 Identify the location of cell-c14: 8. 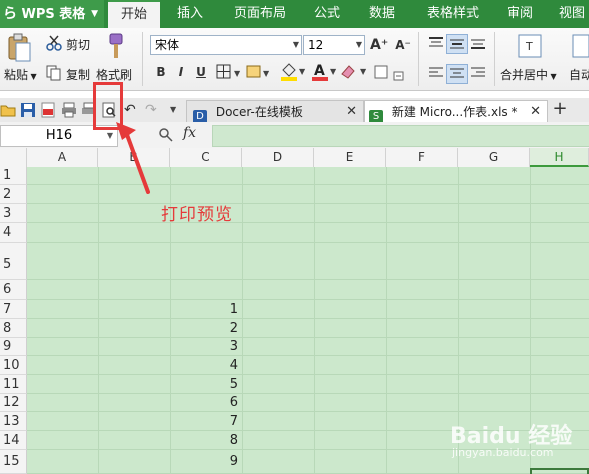
(204, 440).